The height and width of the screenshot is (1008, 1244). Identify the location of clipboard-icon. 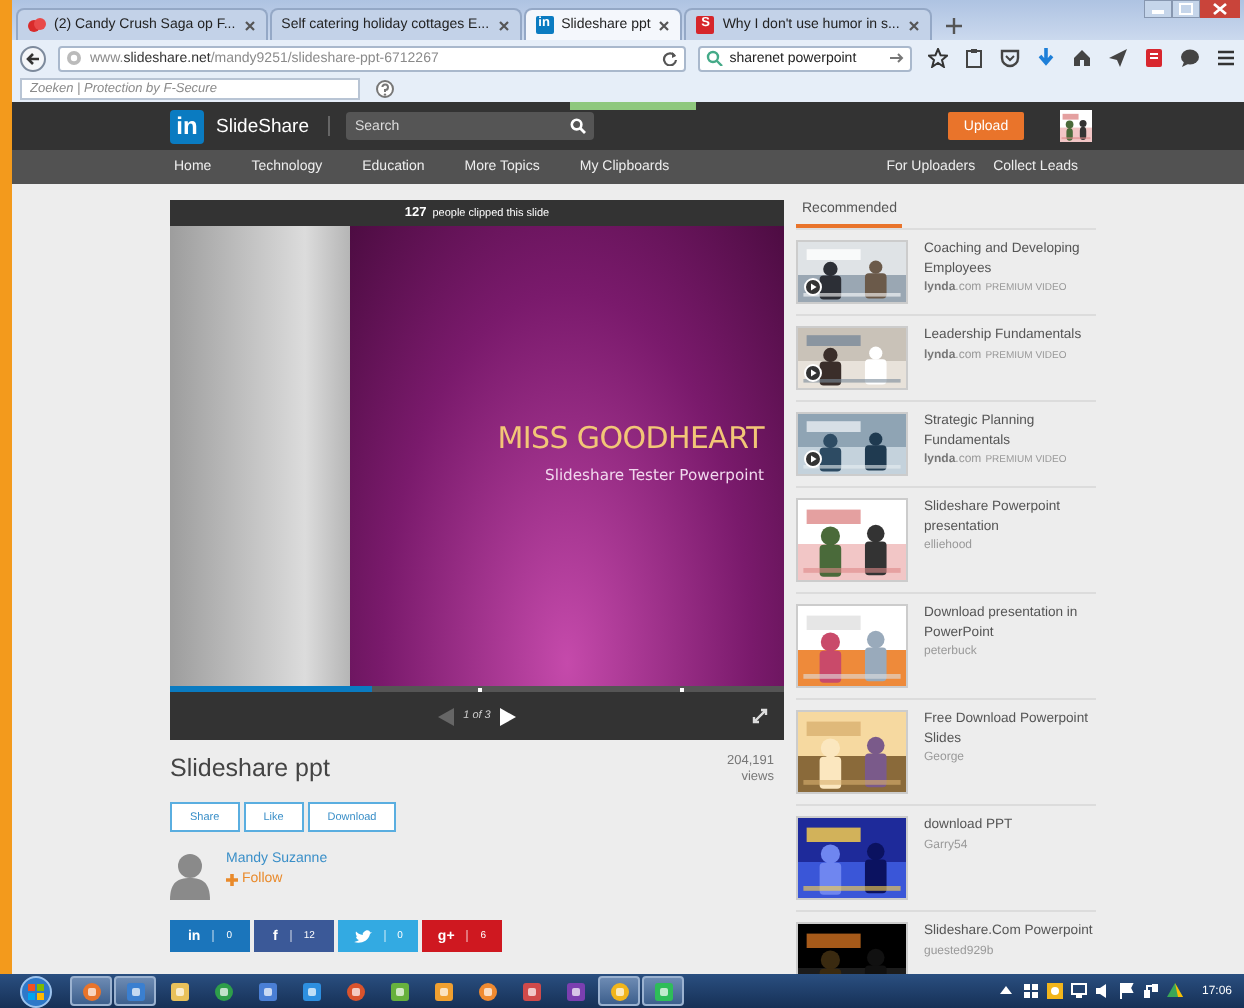
(974, 58).